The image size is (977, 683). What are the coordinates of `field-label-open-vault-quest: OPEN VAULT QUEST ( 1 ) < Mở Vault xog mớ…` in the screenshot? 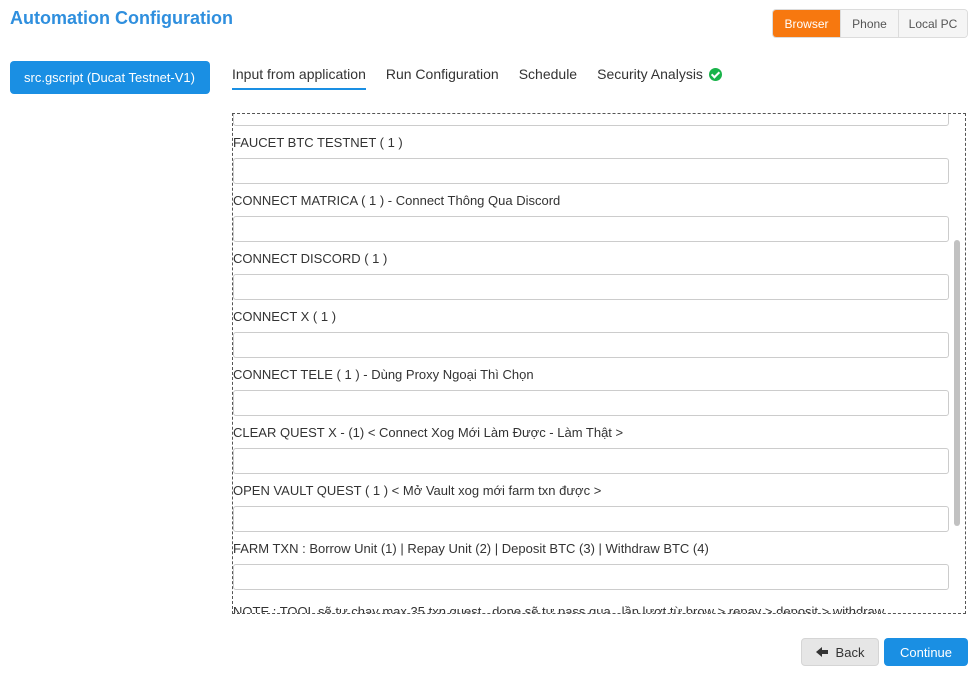 It's located at (417, 490).